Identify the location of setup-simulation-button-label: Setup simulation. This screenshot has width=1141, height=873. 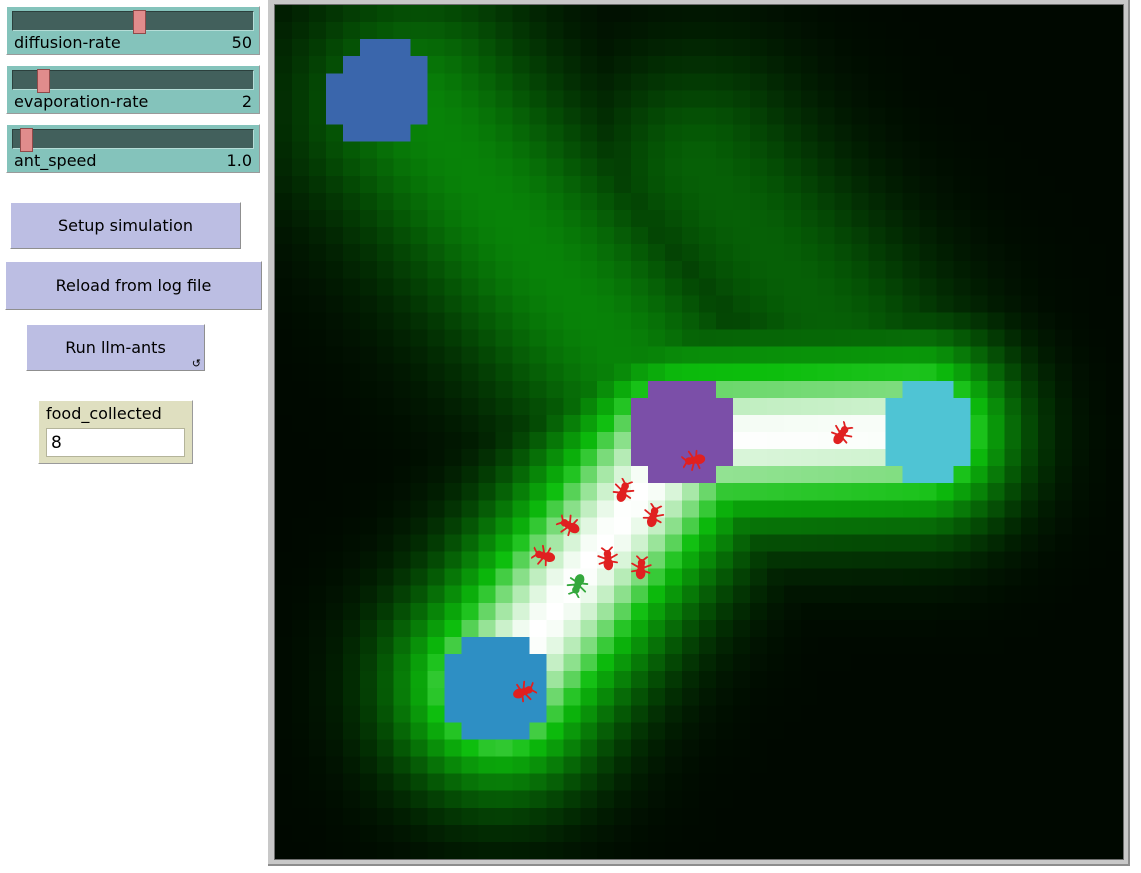
(125, 225).